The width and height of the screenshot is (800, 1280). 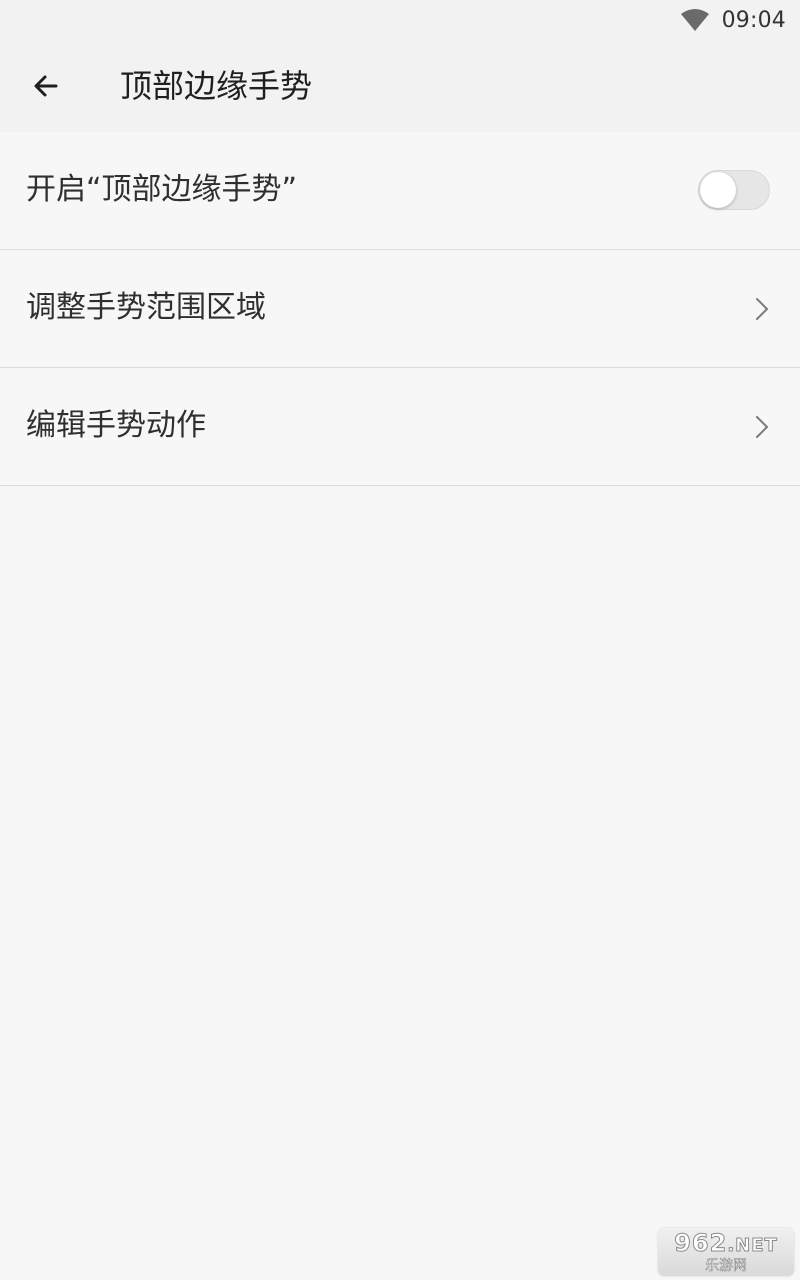 I want to click on page-title: 顶部边缘手势, so click(x=216, y=86).